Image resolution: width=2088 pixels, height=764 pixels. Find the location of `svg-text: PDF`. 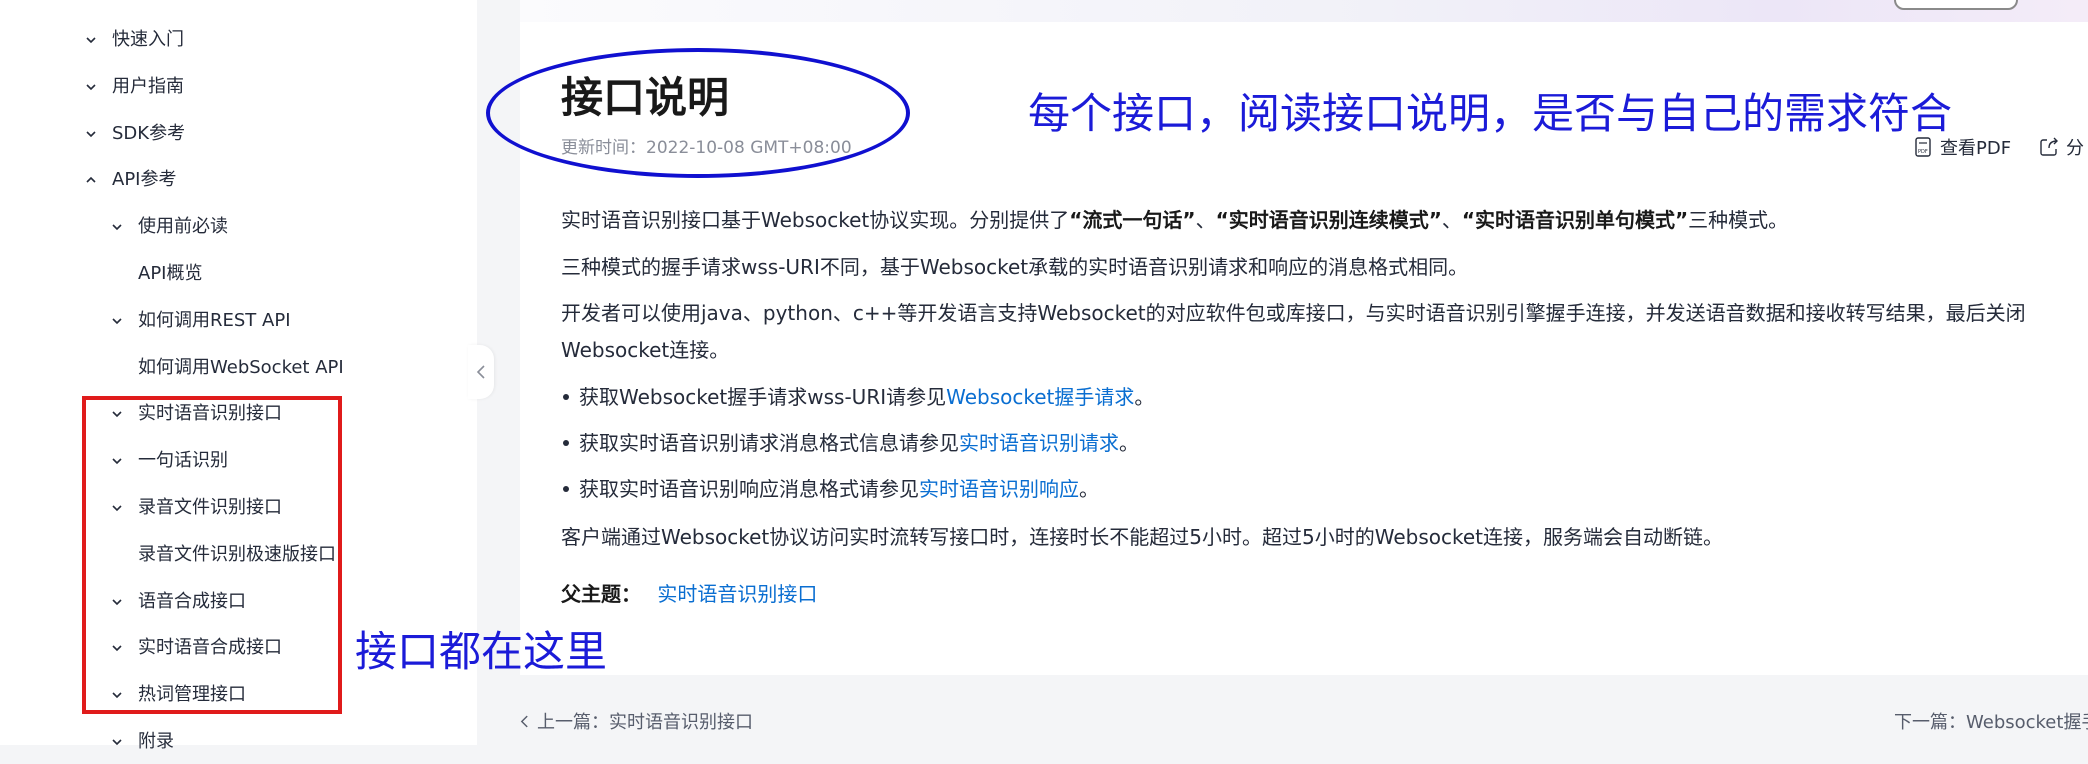

svg-text: PDF is located at coordinates (1923, 152).